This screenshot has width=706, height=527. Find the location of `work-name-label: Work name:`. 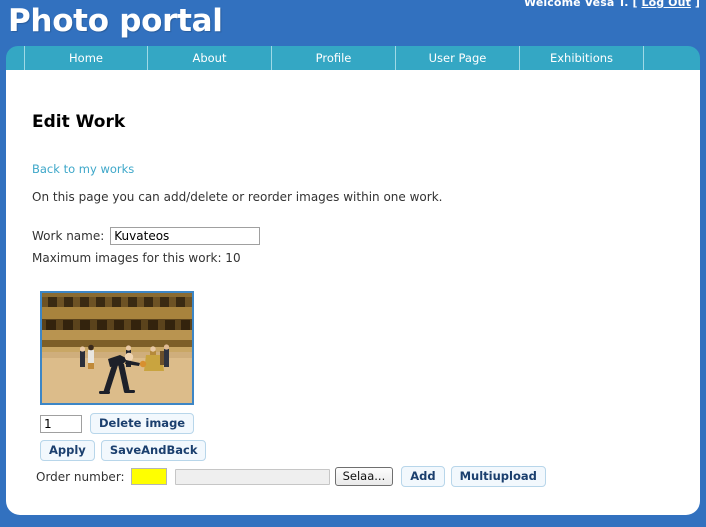

work-name-label: Work name: is located at coordinates (68, 236).